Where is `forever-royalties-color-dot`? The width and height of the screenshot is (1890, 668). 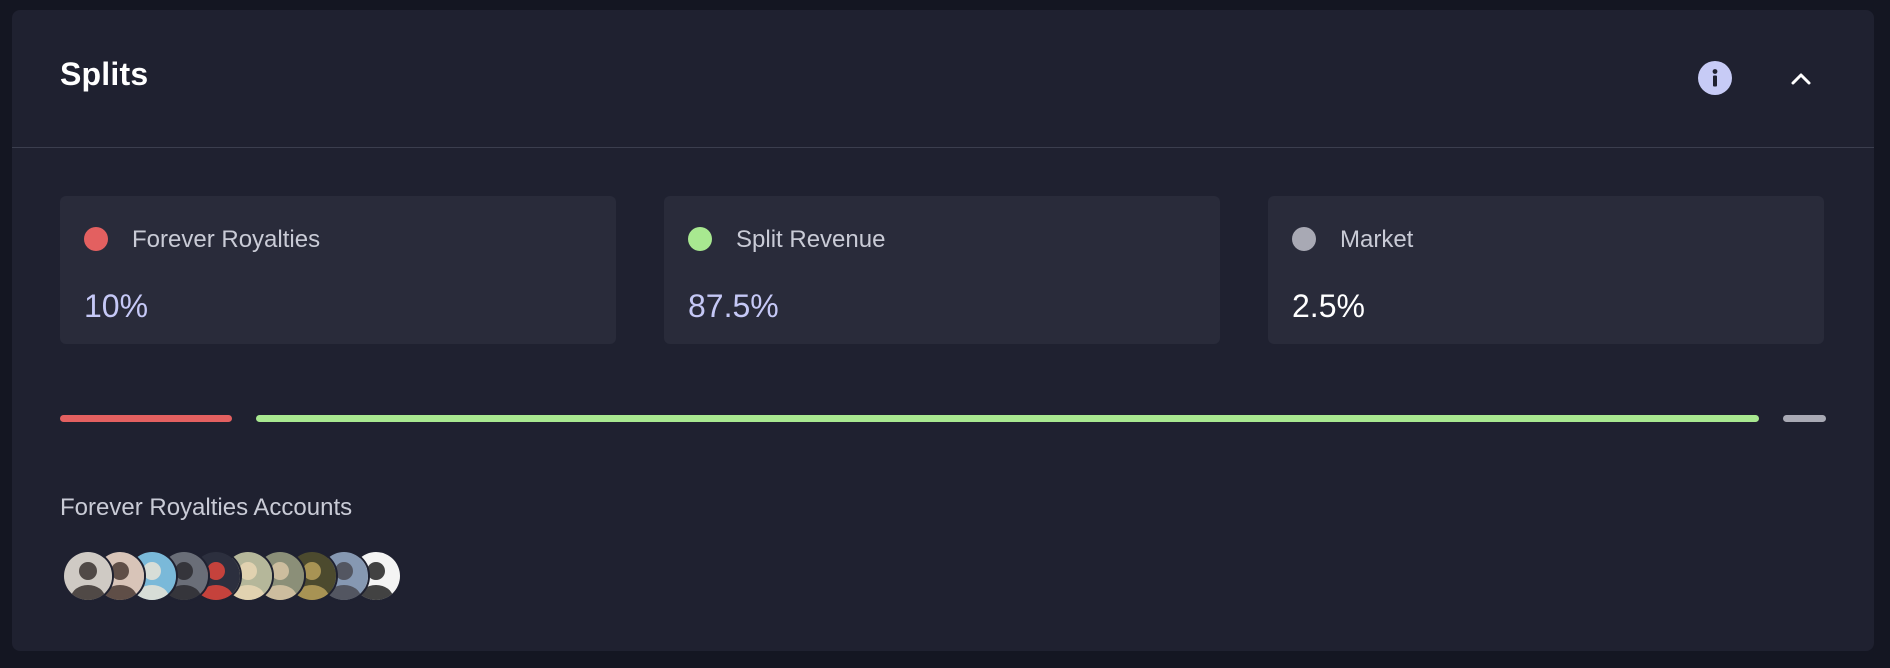
forever-royalties-color-dot is located at coordinates (96, 239).